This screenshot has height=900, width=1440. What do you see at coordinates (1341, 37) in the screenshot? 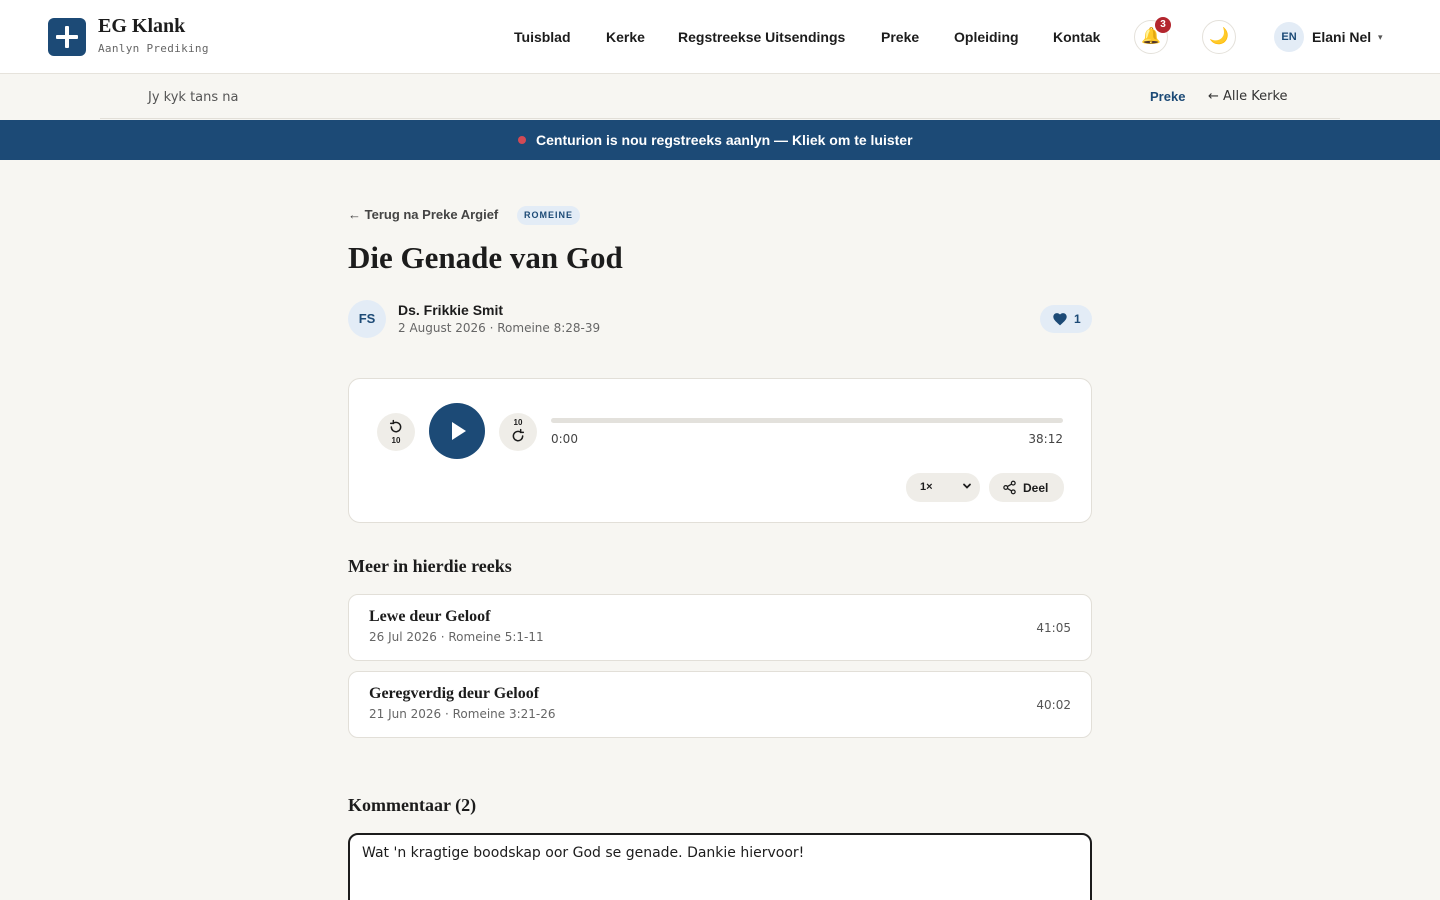
I see `user-menu-name: Elani Nel` at bounding box center [1341, 37].